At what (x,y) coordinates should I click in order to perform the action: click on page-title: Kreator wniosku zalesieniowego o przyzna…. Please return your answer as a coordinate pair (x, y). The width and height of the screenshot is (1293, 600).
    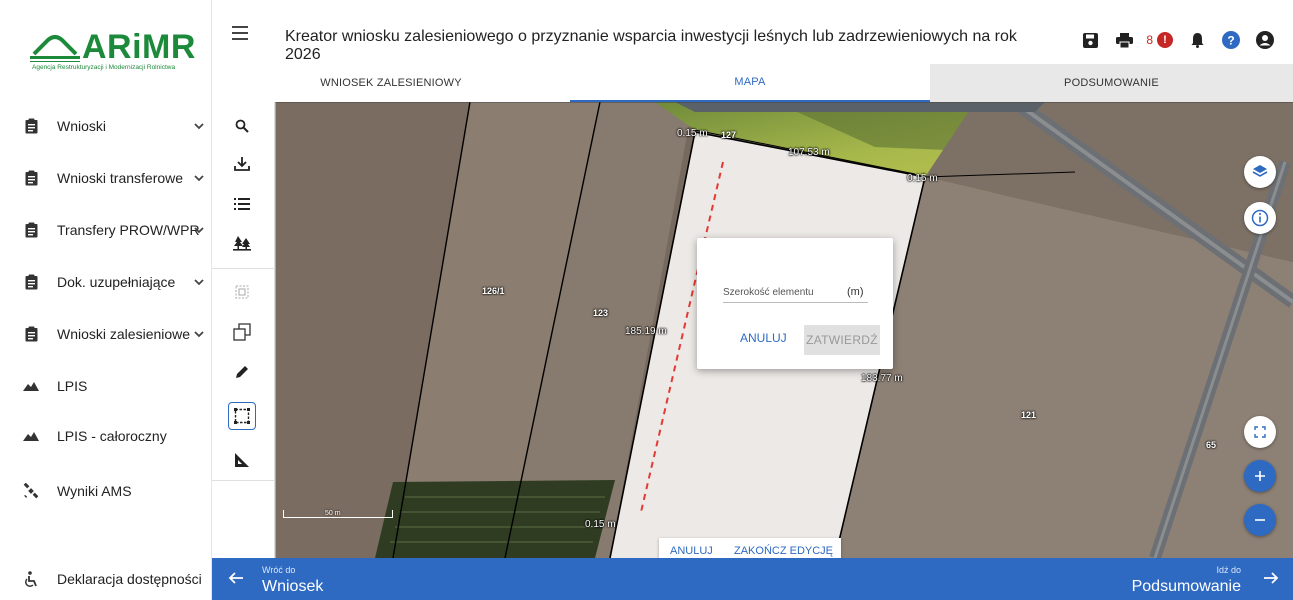
    Looking at the image, I should click on (651, 45).